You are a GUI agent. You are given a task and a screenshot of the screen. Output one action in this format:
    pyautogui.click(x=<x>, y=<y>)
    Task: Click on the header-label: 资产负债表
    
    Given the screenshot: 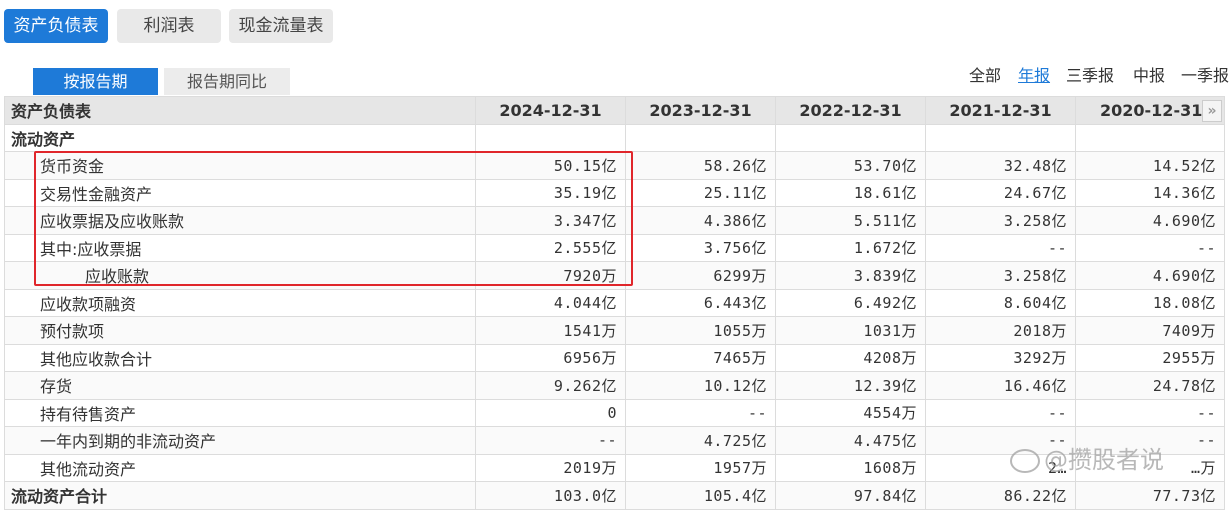 What is the action you would take?
    pyautogui.click(x=240, y=110)
    